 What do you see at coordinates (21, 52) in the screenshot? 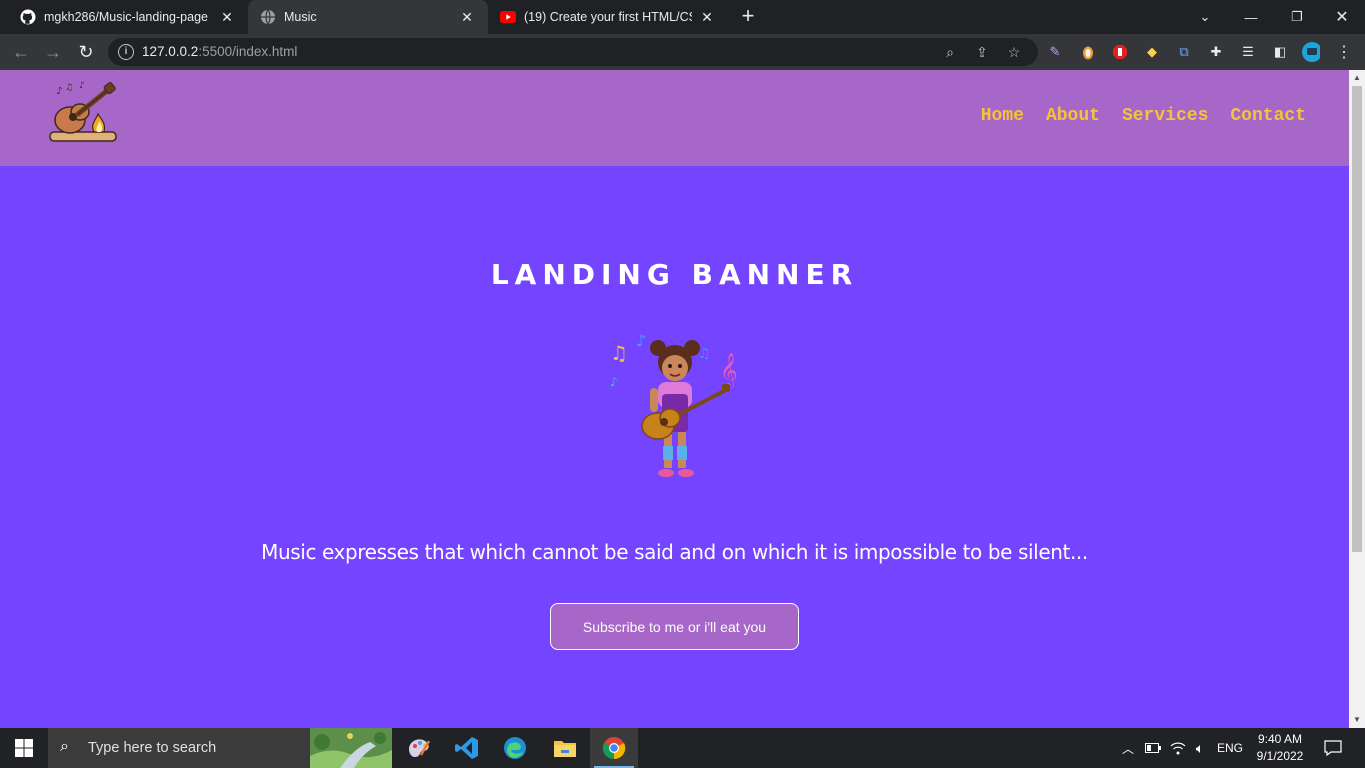
I see `back-button: ←` at bounding box center [21, 52].